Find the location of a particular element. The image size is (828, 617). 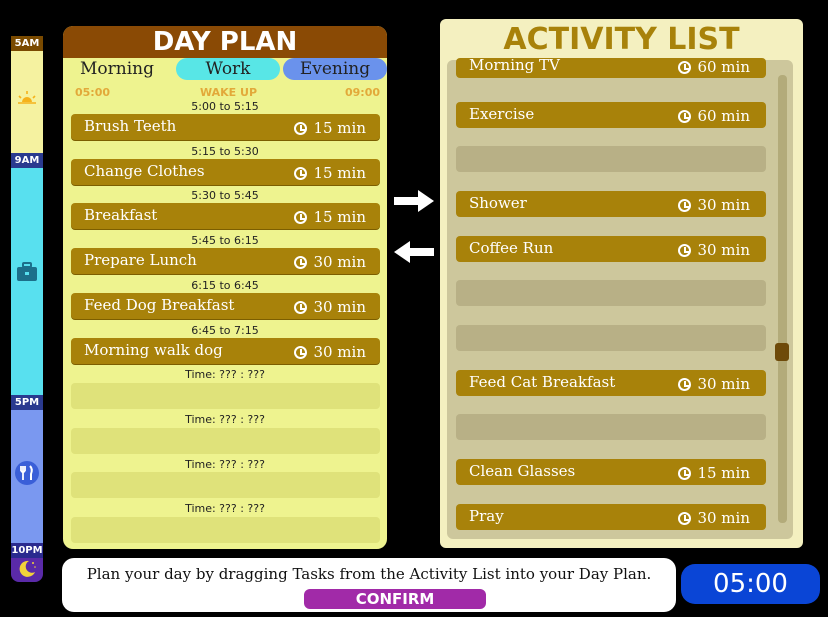

task-time: 5:45 to 6:15 is located at coordinates (225, 240).